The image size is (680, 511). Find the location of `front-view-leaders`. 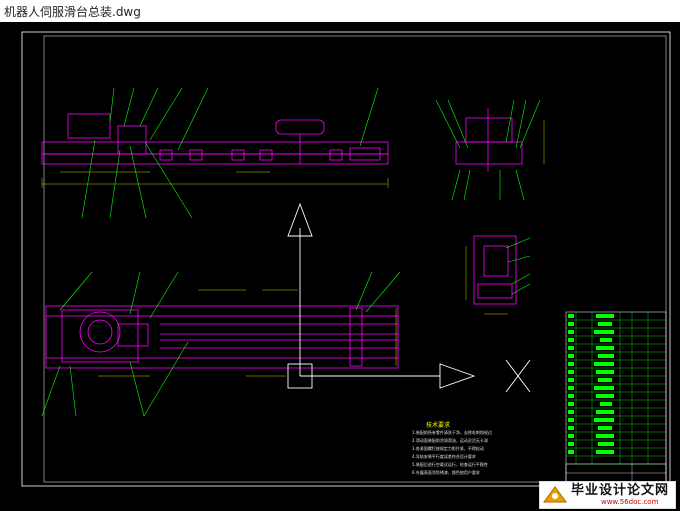

front-view-leaders is located at coordinates (230, 153).